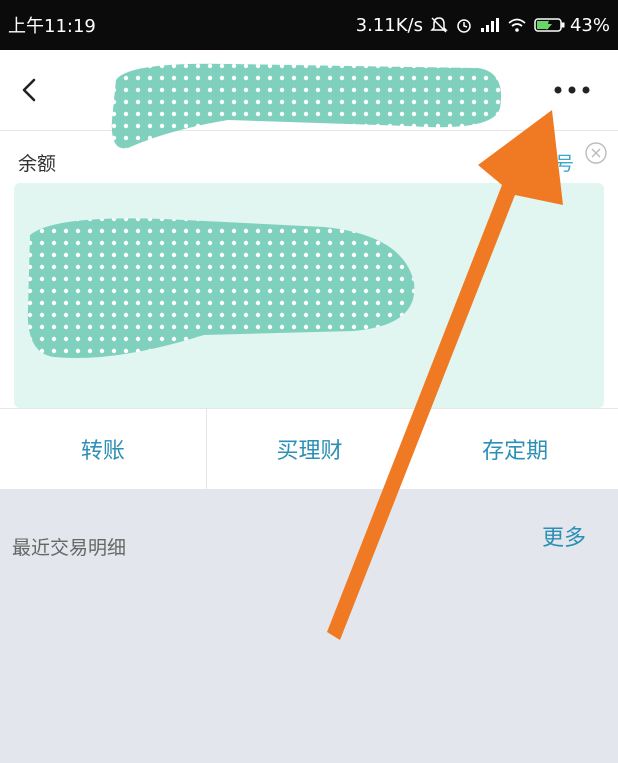 The image size is (618, 763). I want to click on buy-wealth-button: 买理财, so click(309, 449).